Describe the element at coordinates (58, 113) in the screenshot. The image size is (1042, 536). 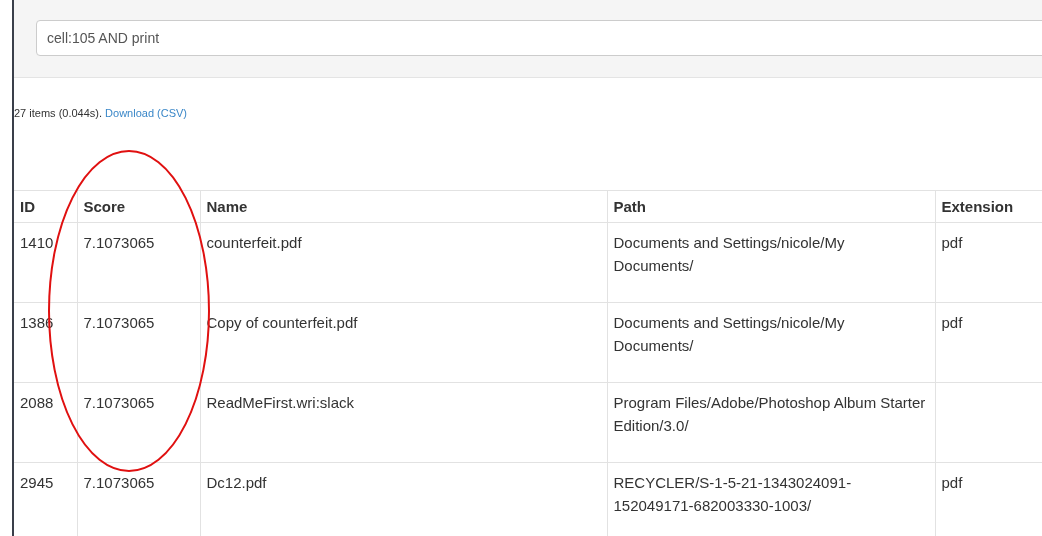
I see `result-count: 27 items (0.044s).` at that location.